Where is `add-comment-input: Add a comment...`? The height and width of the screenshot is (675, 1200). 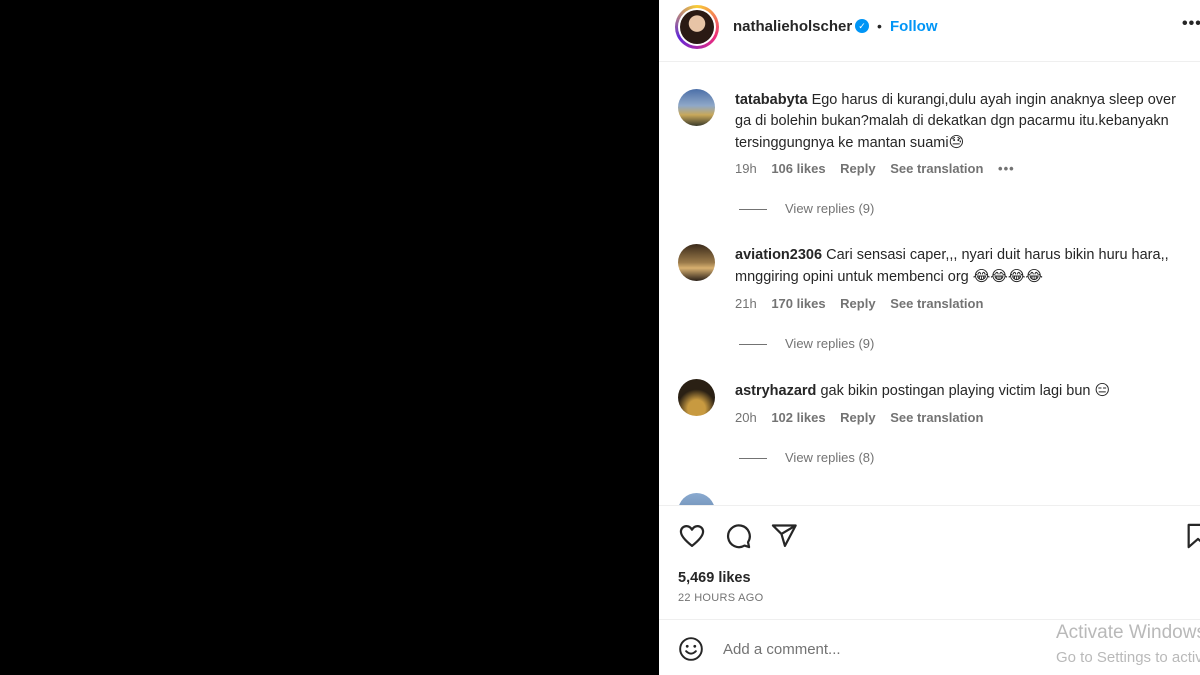 add-comment-input: Add a comment... is located at coordinates (782, 649).